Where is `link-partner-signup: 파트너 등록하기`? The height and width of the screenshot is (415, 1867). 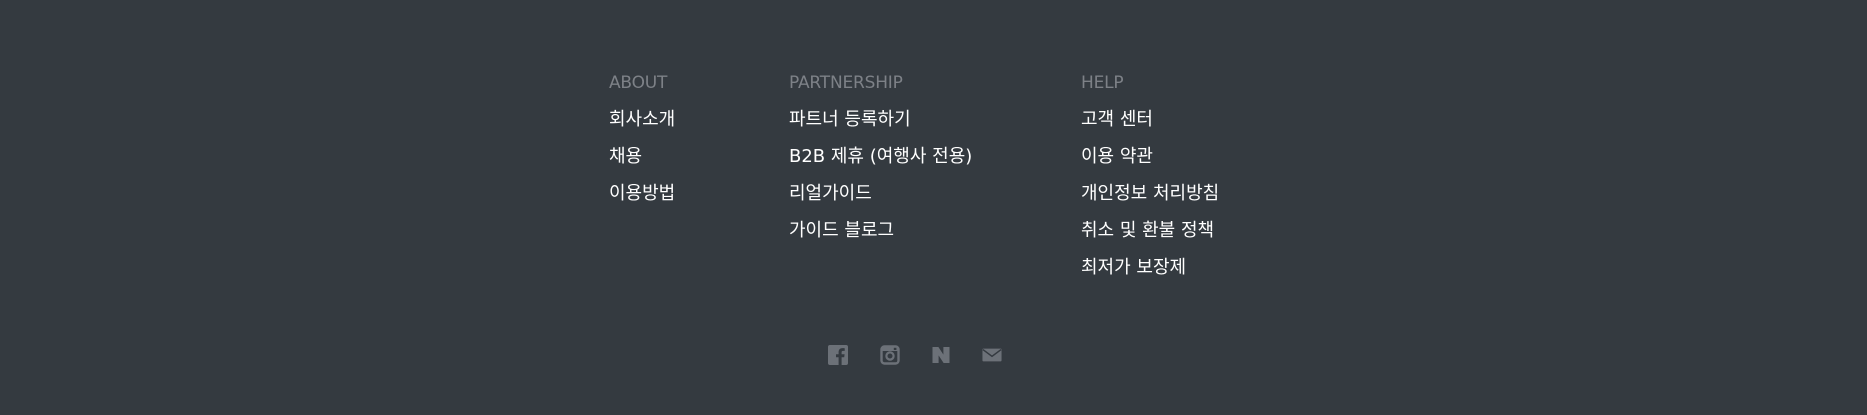 link-partner-signup: 파트너 등록하기 is located at coordinates (850, 119).